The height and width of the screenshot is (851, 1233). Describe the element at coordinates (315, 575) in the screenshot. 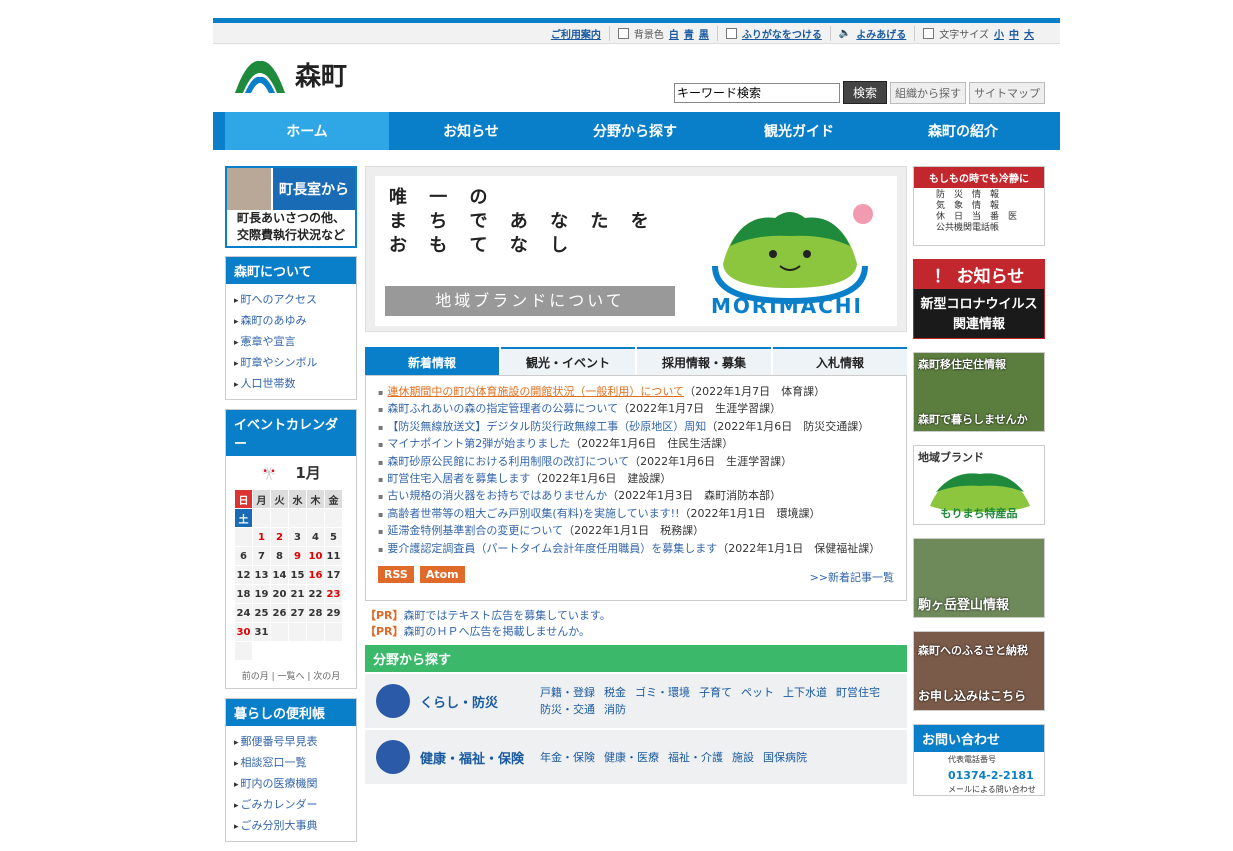

I see `calendar-day: 16` at that location.